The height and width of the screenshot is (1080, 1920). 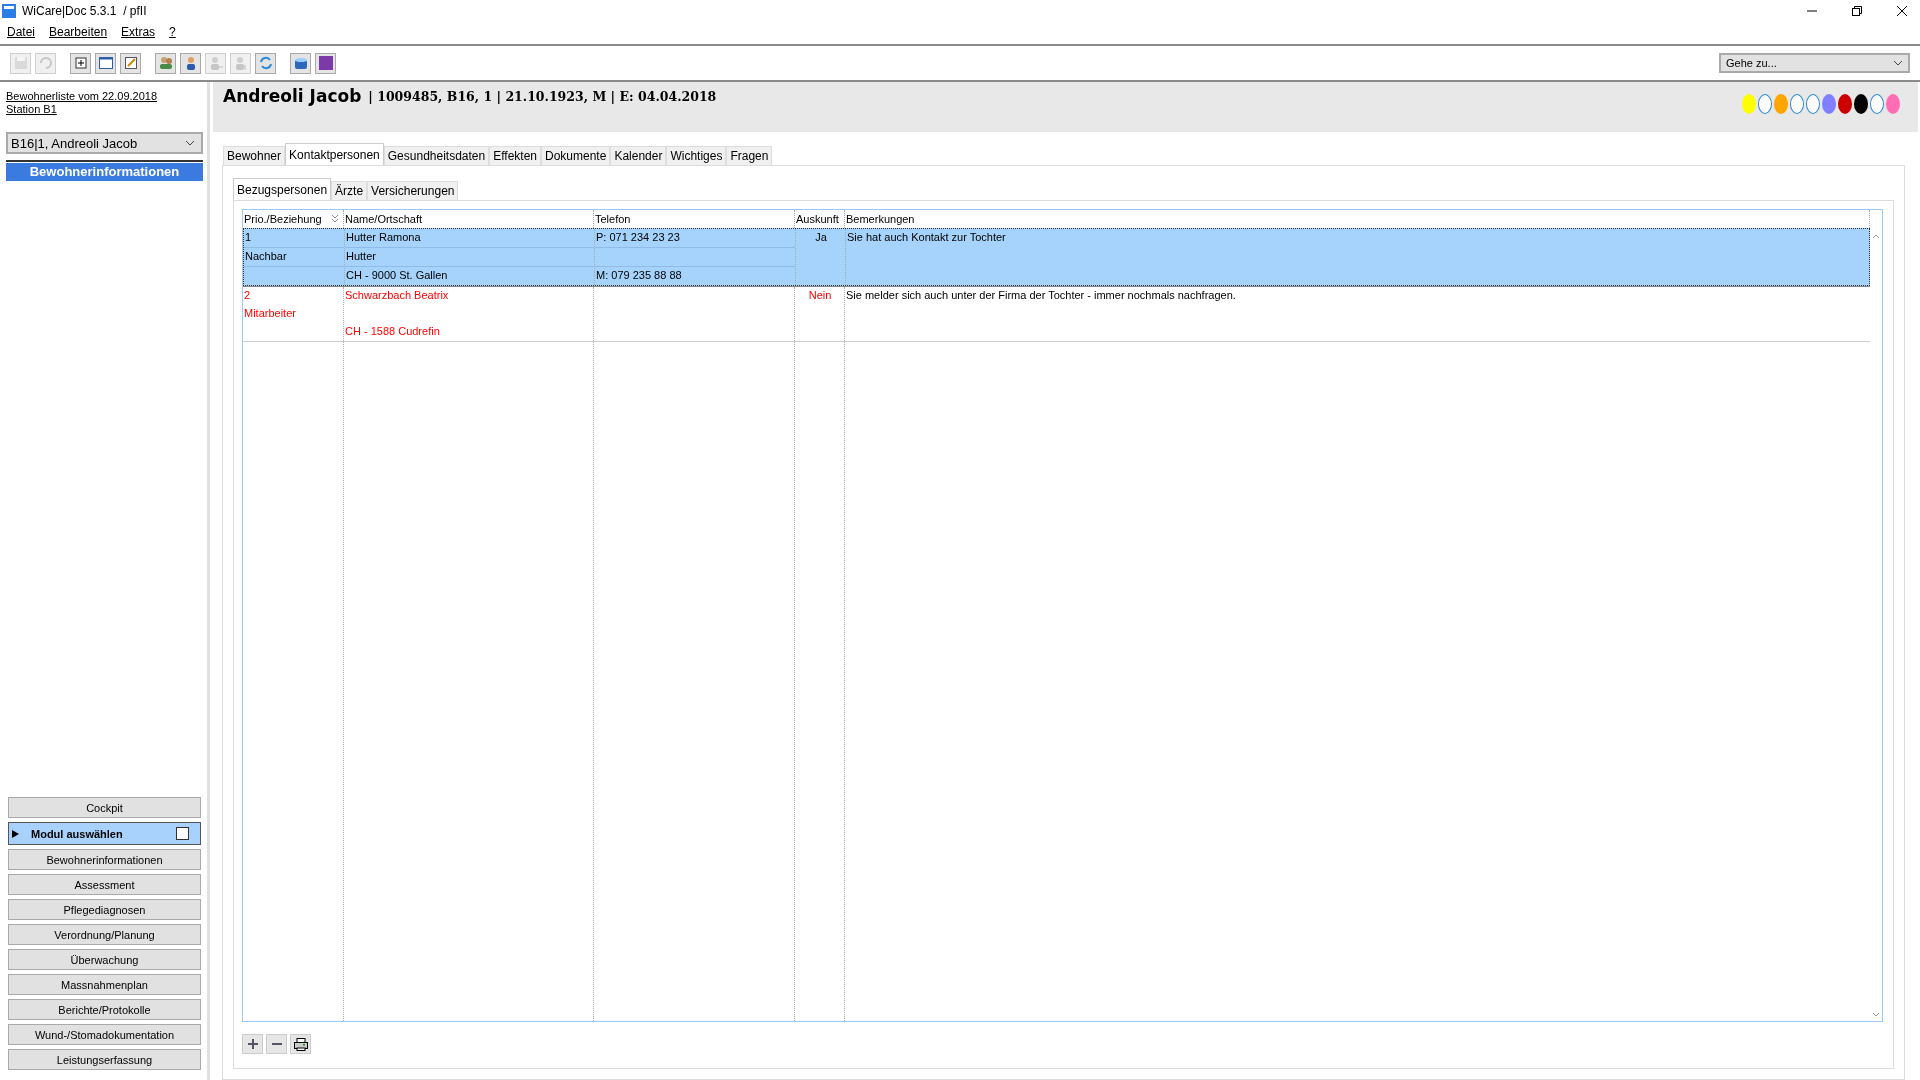 I want to click on tab: Ärzte, so click(x=349, y=190).